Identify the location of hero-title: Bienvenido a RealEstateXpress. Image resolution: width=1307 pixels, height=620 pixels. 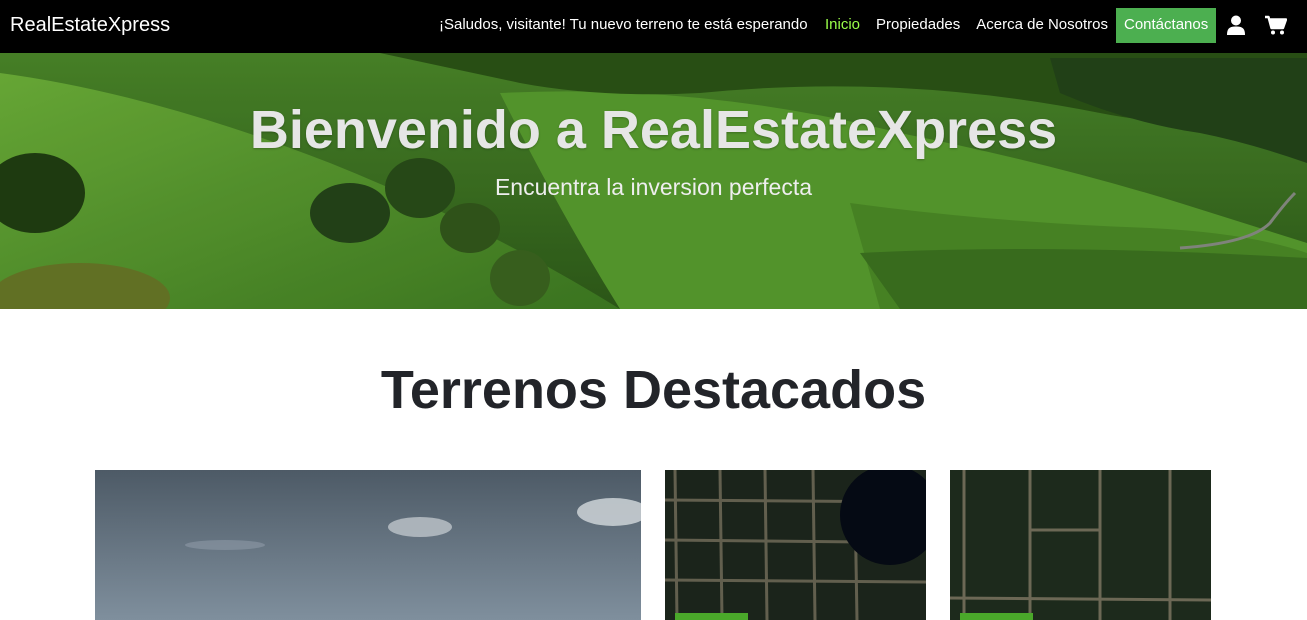
(653, 130).